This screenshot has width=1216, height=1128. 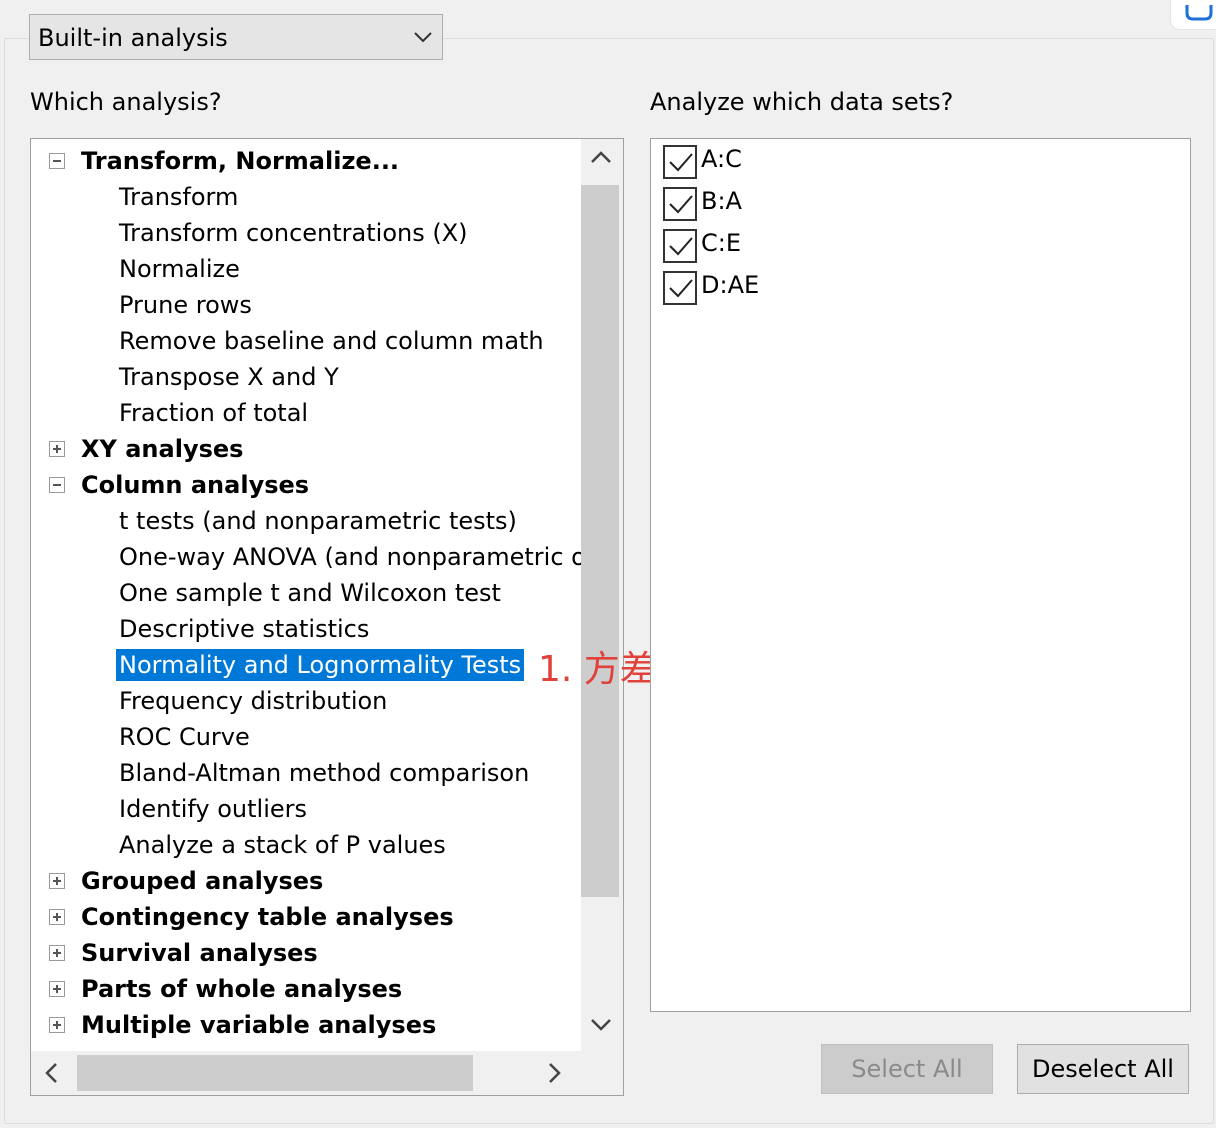 I want to click on dataset-label: A:C, so click(x=721, y=159).